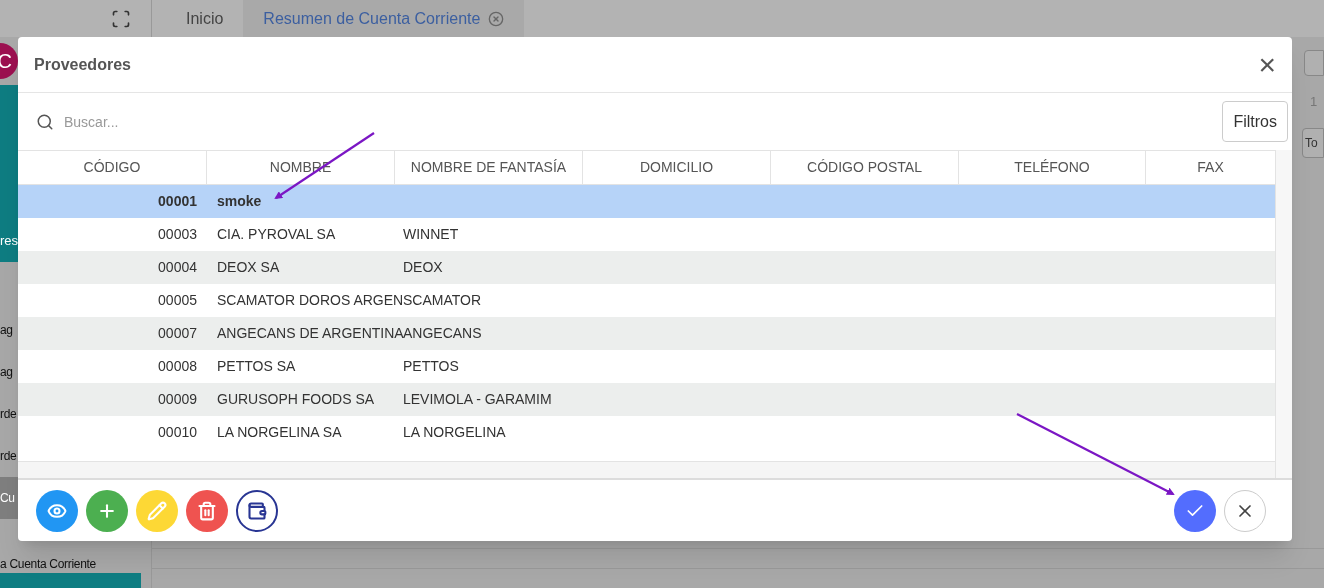  Describe the element at coordinates (310, 300) in the screenshot. I see `table-cell: SCAMATOR DOROS ARGEN` at that location.